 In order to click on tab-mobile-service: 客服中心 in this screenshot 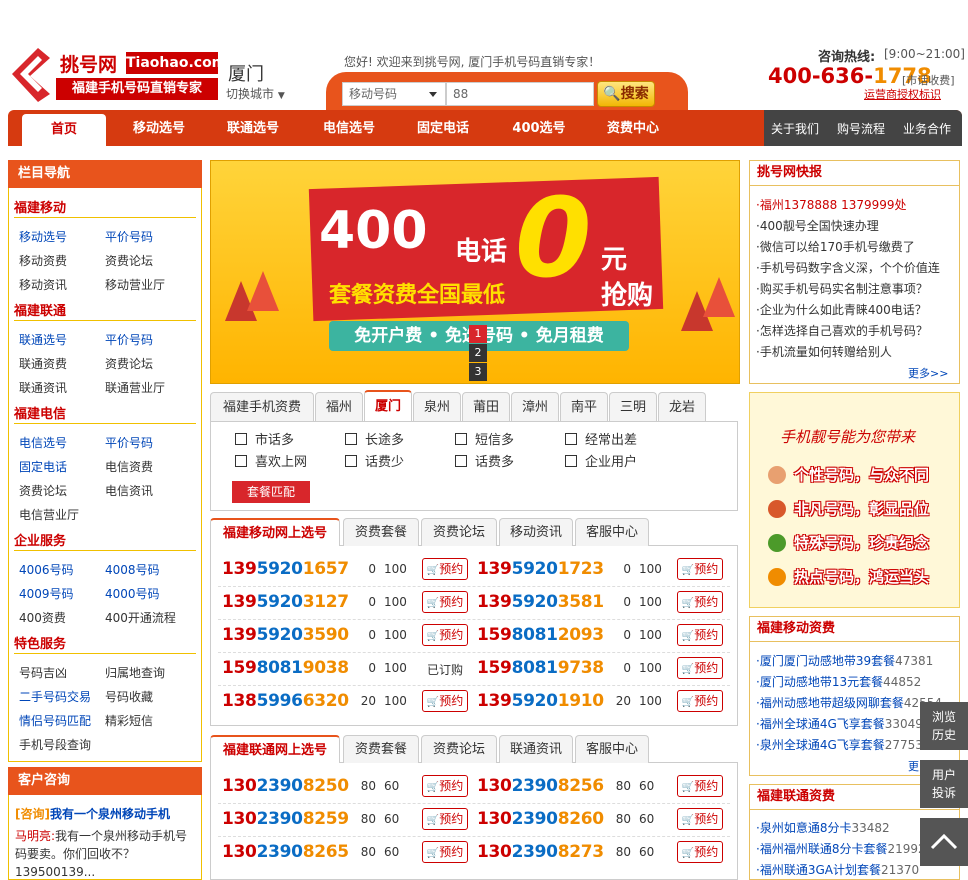, I will do `click(612, 532)`.